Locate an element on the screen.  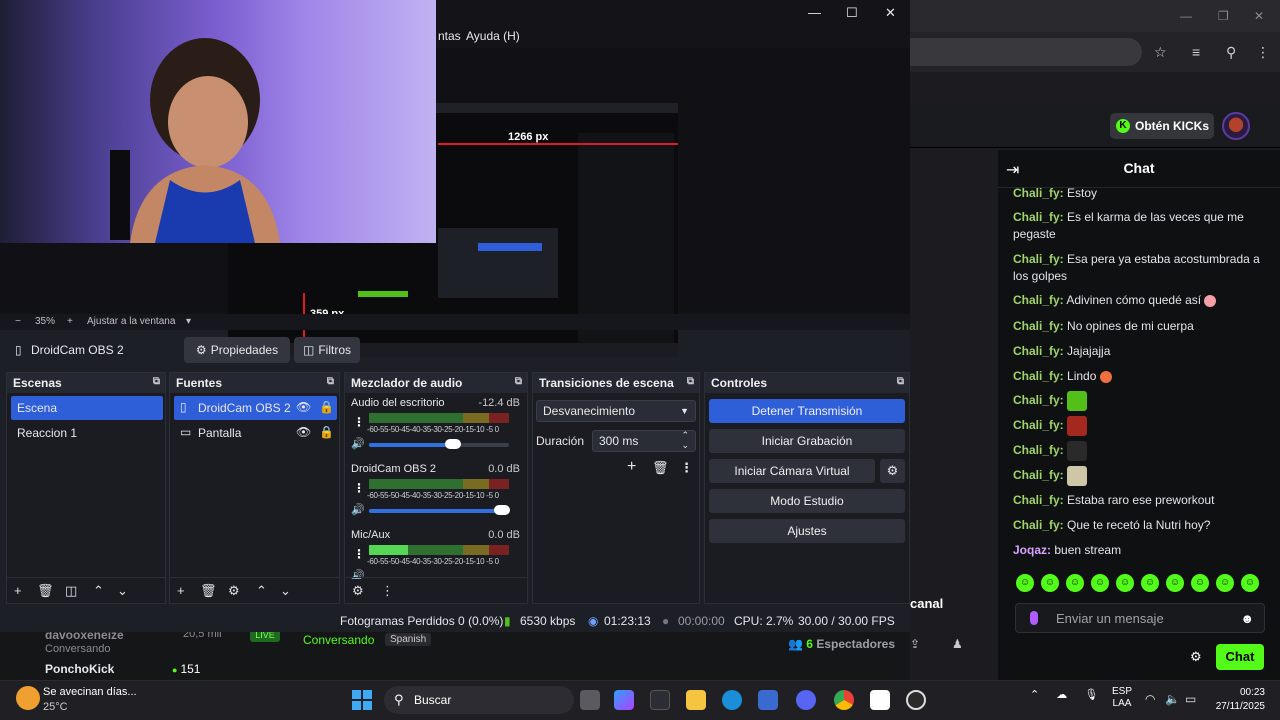
windows-start-icon is located at coordinates (362, 700).